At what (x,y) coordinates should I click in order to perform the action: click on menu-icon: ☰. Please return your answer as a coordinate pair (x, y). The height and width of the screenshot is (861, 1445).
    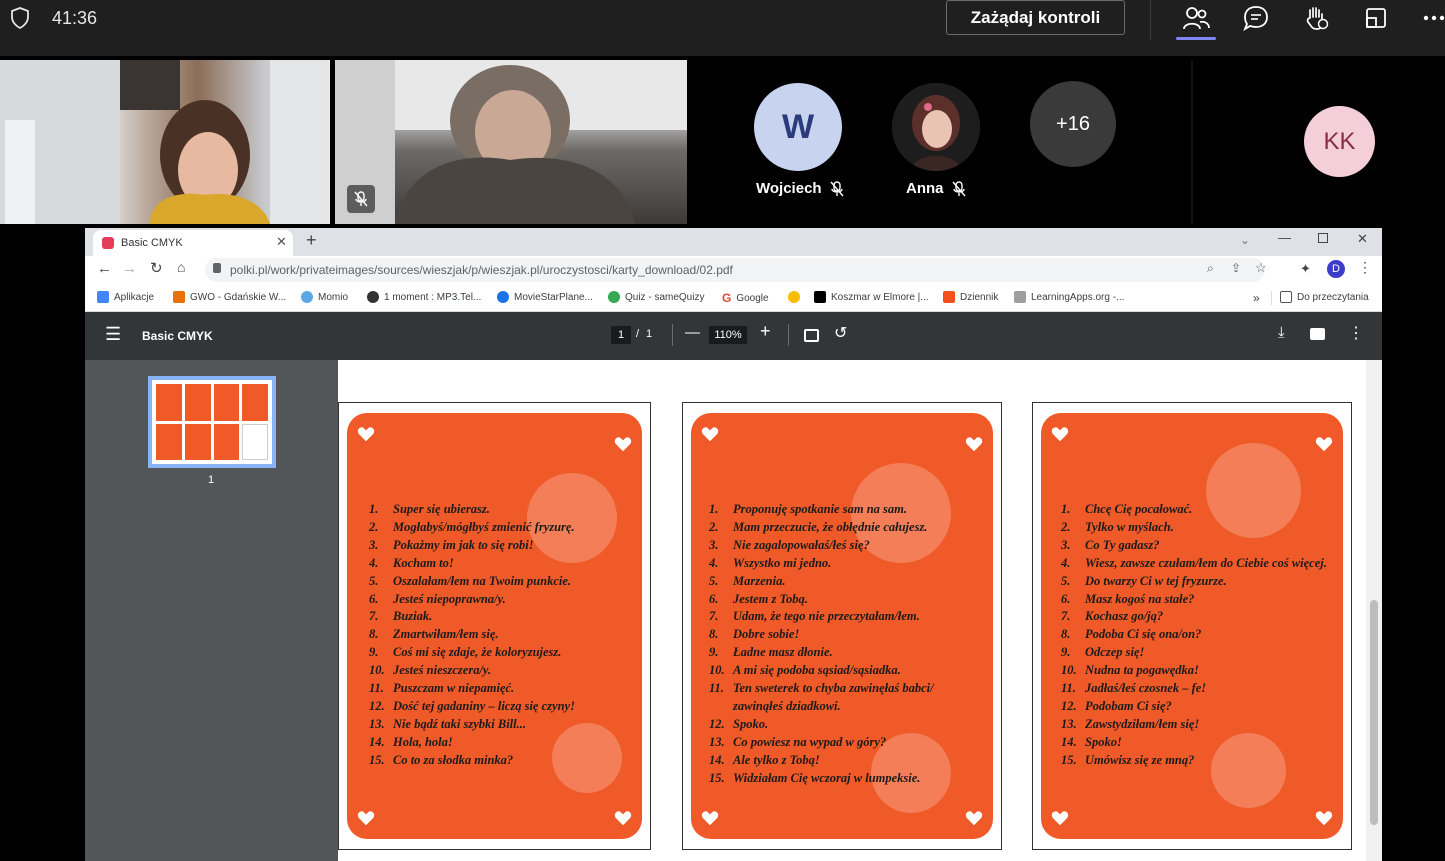
    Looking at the image, I should click on (113, 334).